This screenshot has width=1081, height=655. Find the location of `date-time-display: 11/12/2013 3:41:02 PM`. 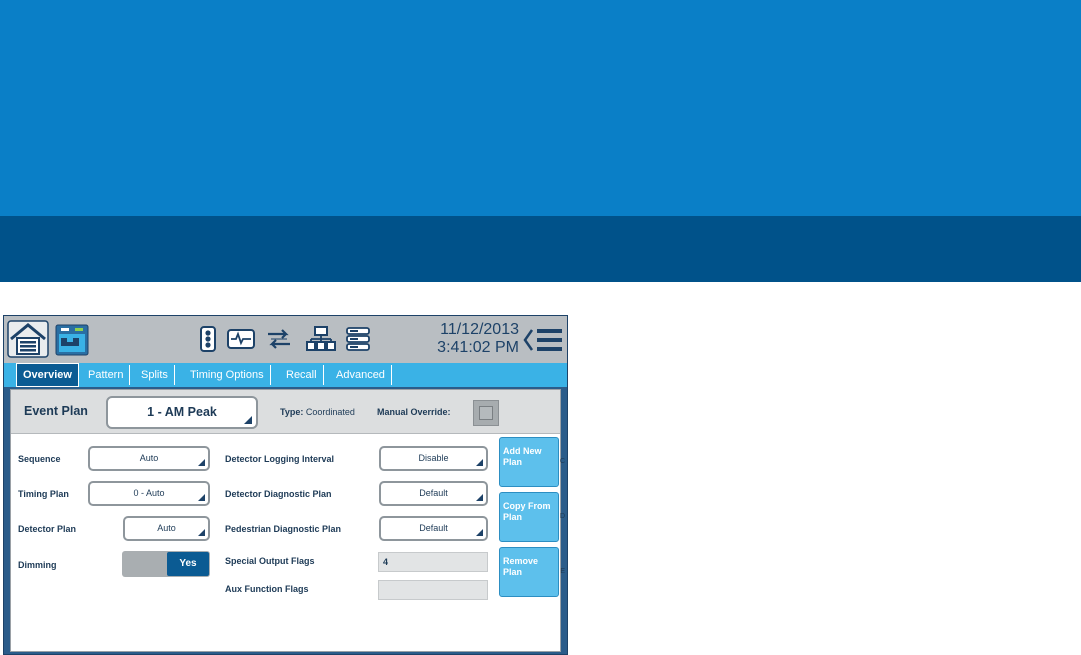

date-time-display: 11/12/2013 3:41:02 PM is located at coordinates (478, 339).